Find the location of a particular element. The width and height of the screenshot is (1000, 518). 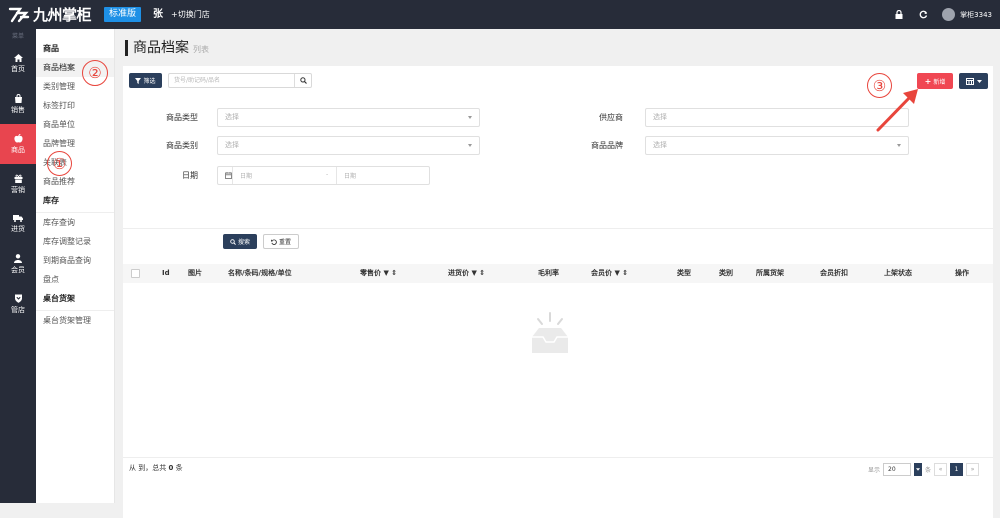

supplier-value: 选择 is located at coordinates (660, 117).